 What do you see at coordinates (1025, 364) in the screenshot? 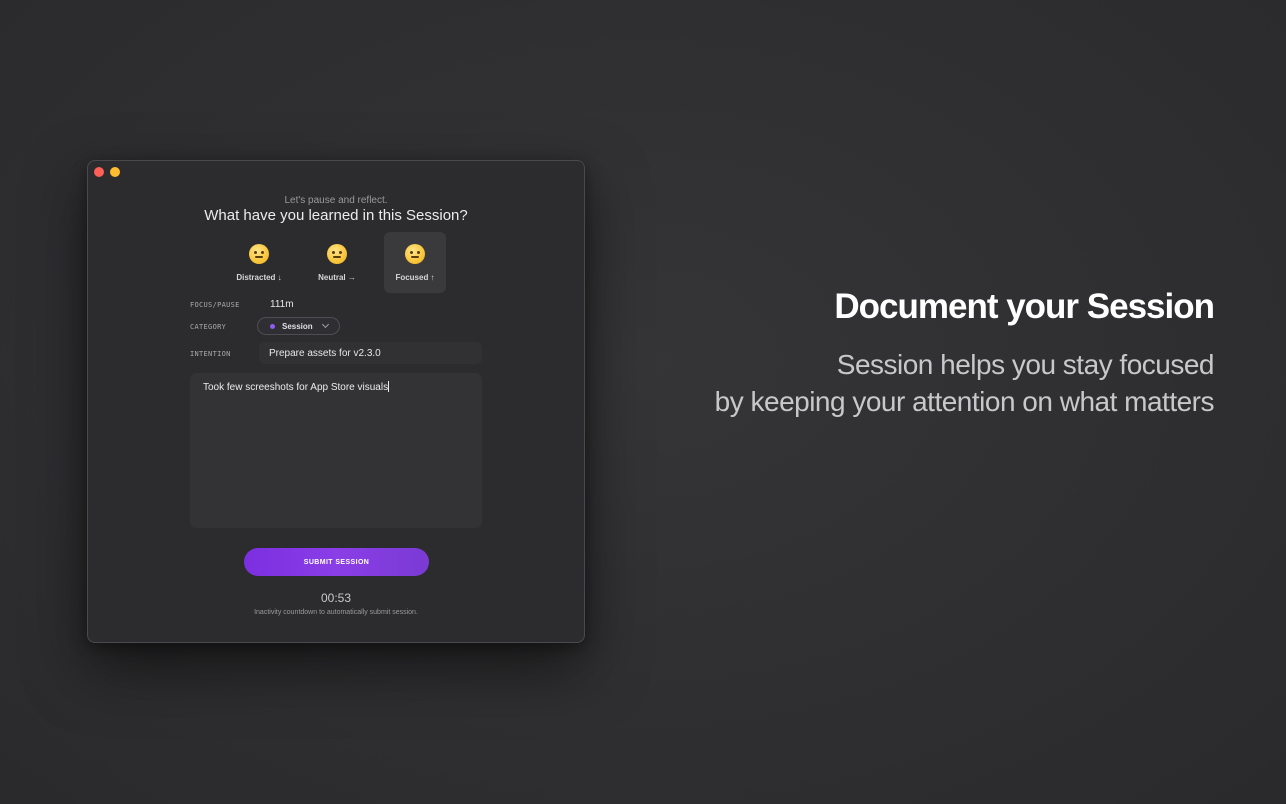
I see `hero-tagline-line-1: Session helps you stay focused` at bounding box center [1025, 364].